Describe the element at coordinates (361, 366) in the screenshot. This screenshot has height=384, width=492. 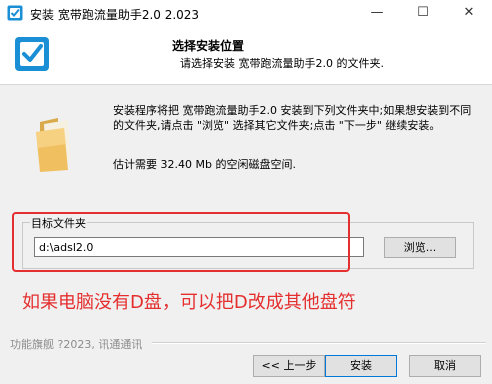
I see `install-button: 安装` at that location.